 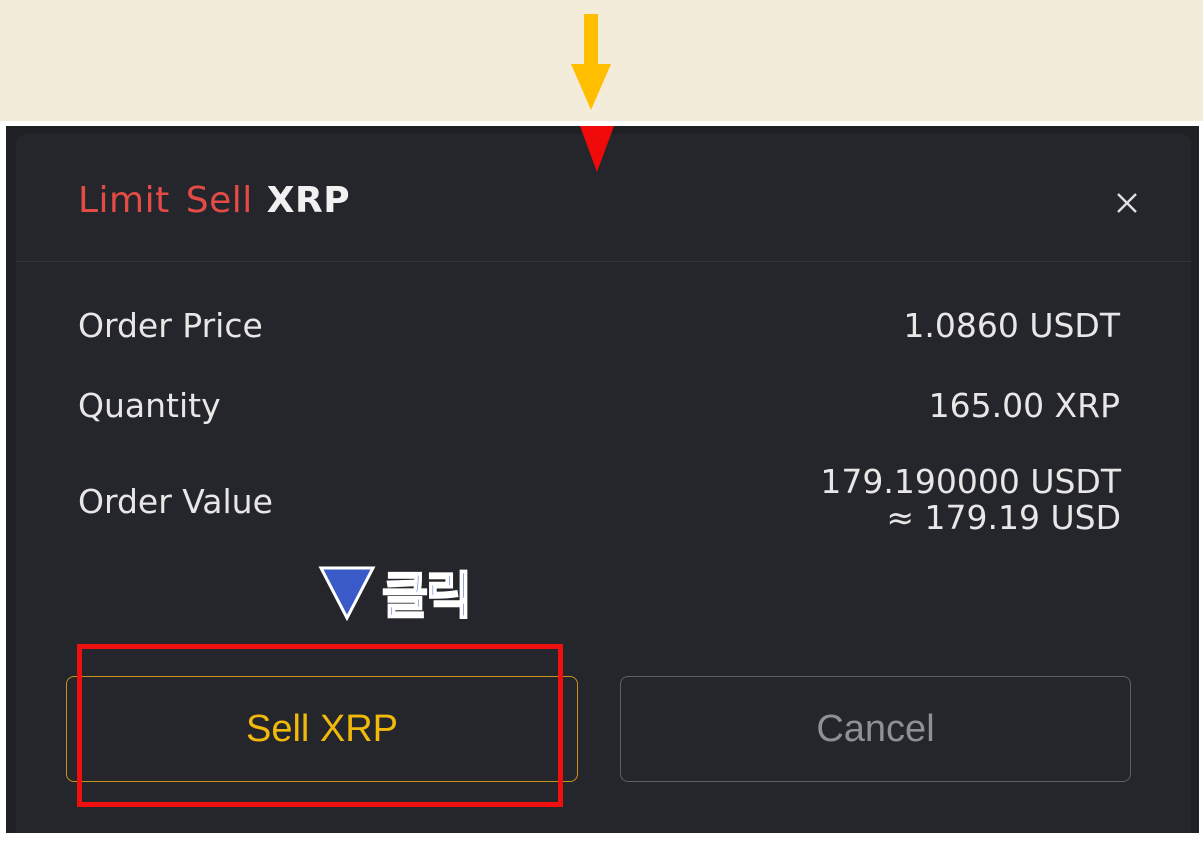 What do you see at coordinates (1024, 405) in the screenshot?
I see `quantity-value: 165.00 XRP` at bounding box center [1024, 405].